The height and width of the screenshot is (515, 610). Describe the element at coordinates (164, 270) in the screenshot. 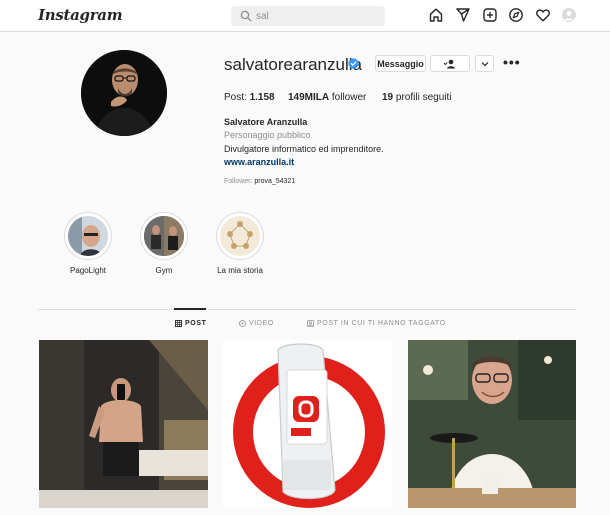

I see `highlight-label: Gym` at that location.